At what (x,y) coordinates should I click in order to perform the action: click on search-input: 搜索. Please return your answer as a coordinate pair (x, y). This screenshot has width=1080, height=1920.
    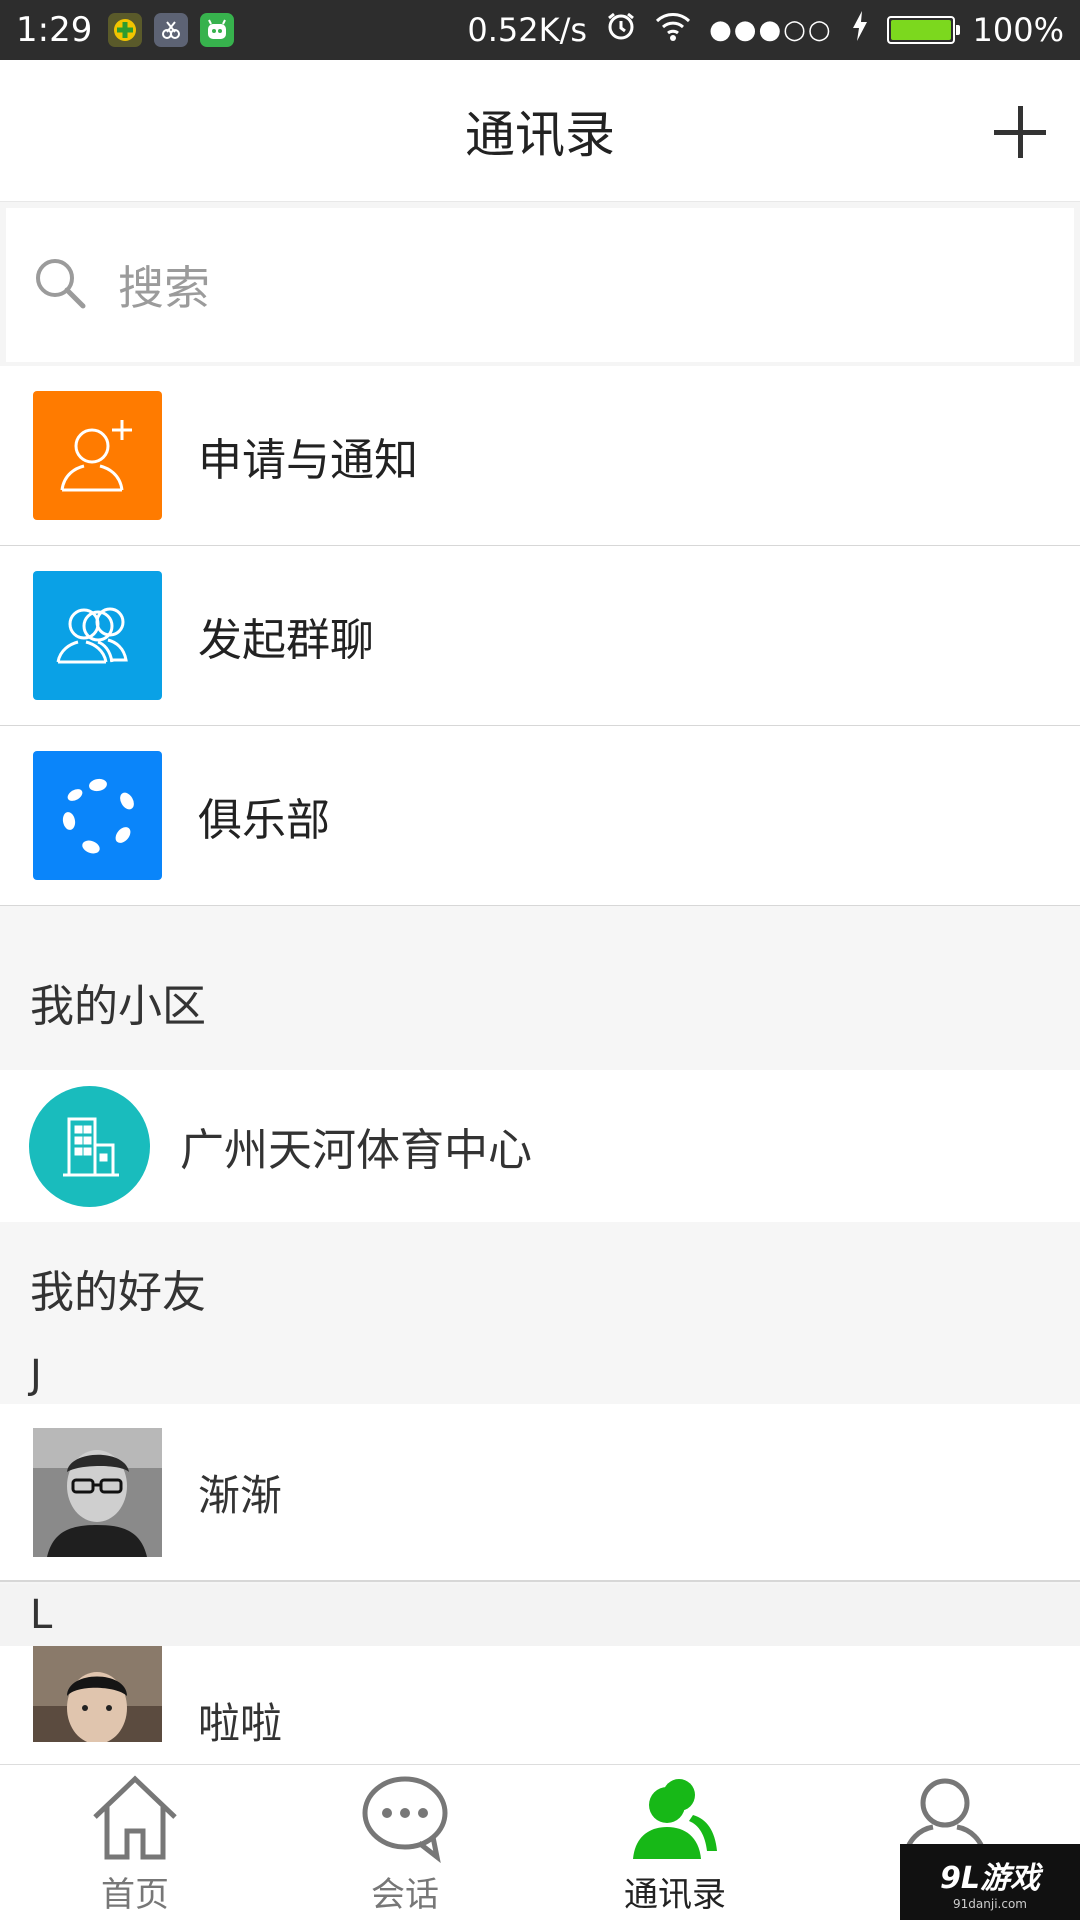
    Looking at the image, I should click on (164, 285).